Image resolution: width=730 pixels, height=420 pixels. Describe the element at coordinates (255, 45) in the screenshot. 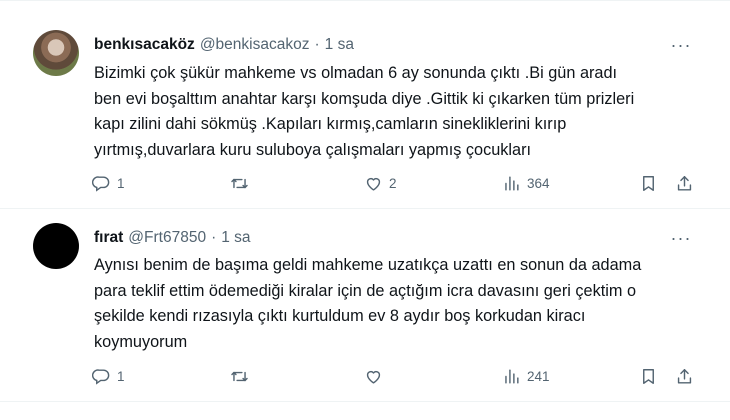

I see `handle: @benkisacakoz` at that location.